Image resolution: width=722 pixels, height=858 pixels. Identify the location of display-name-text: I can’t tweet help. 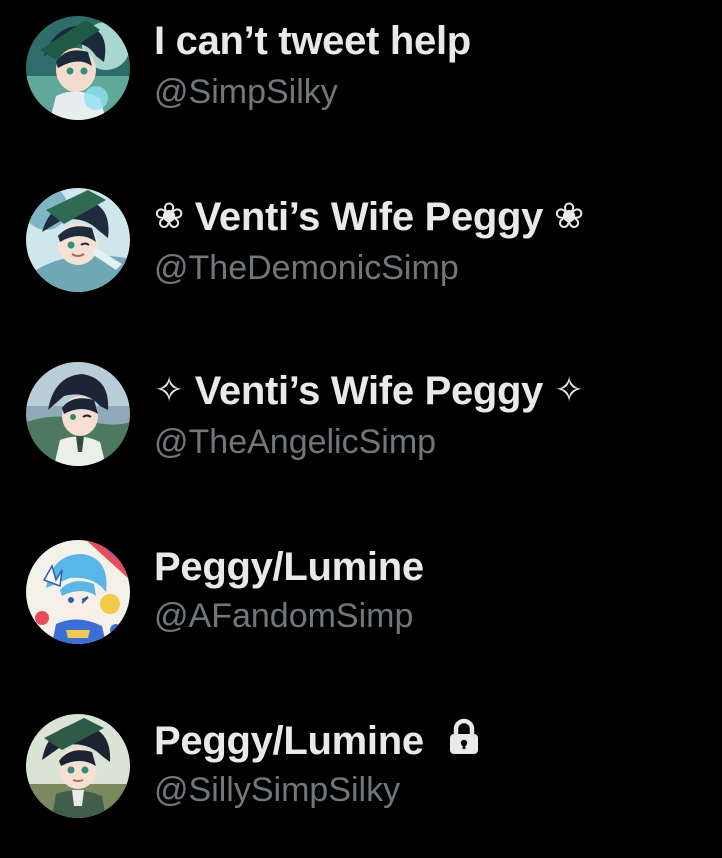
(312, 41).